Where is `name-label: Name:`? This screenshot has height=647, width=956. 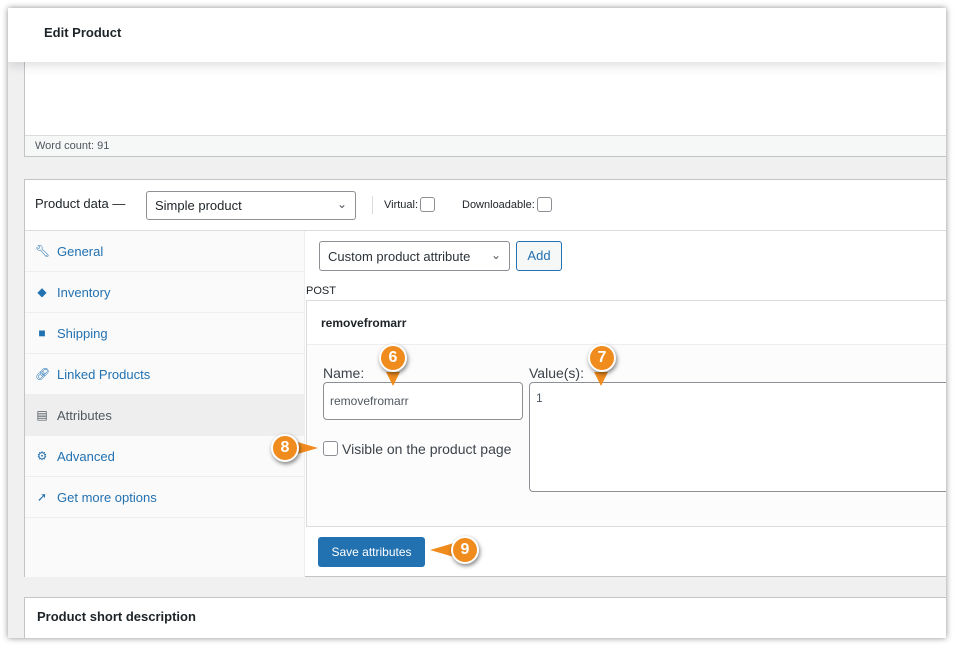 name-label: Name: is located at coordinates (344, 373).